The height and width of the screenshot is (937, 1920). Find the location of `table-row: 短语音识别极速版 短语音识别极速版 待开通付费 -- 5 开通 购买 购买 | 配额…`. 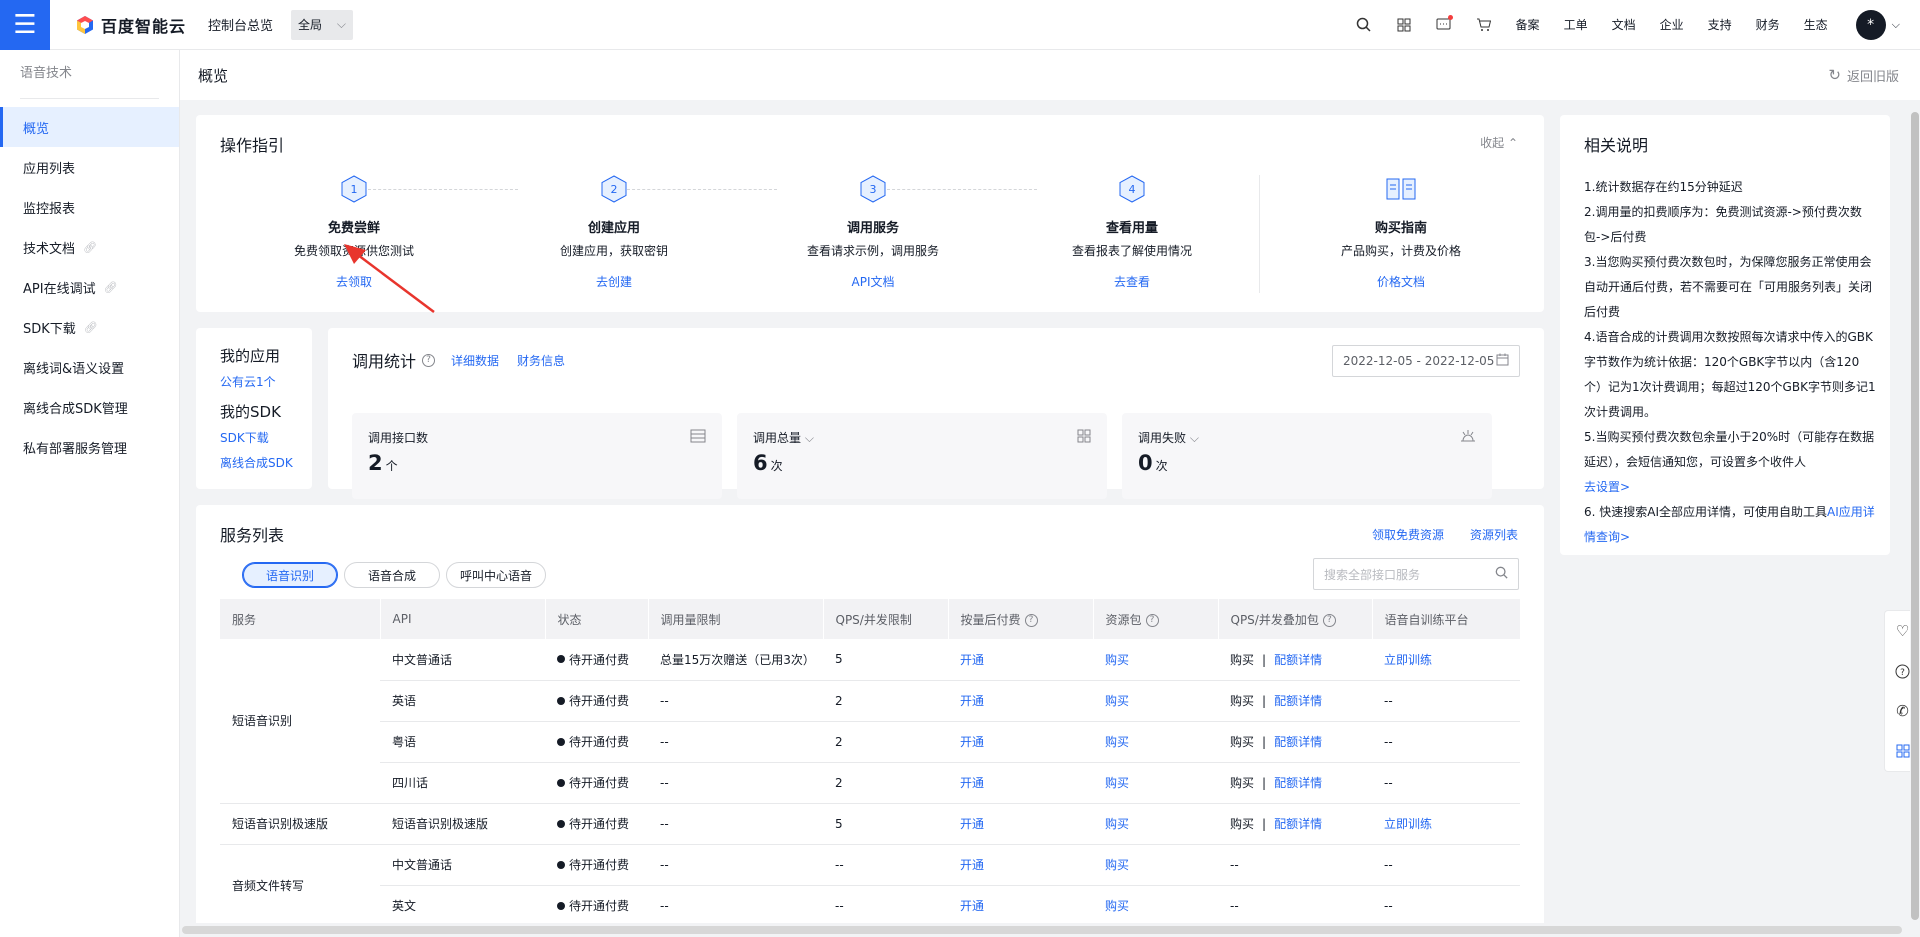

table-row: 短语音识别极速版 短语音识别极速版 待开通付费 -- 5 开通 购买 购买 | 配额… is located at coordinates (870, 824).